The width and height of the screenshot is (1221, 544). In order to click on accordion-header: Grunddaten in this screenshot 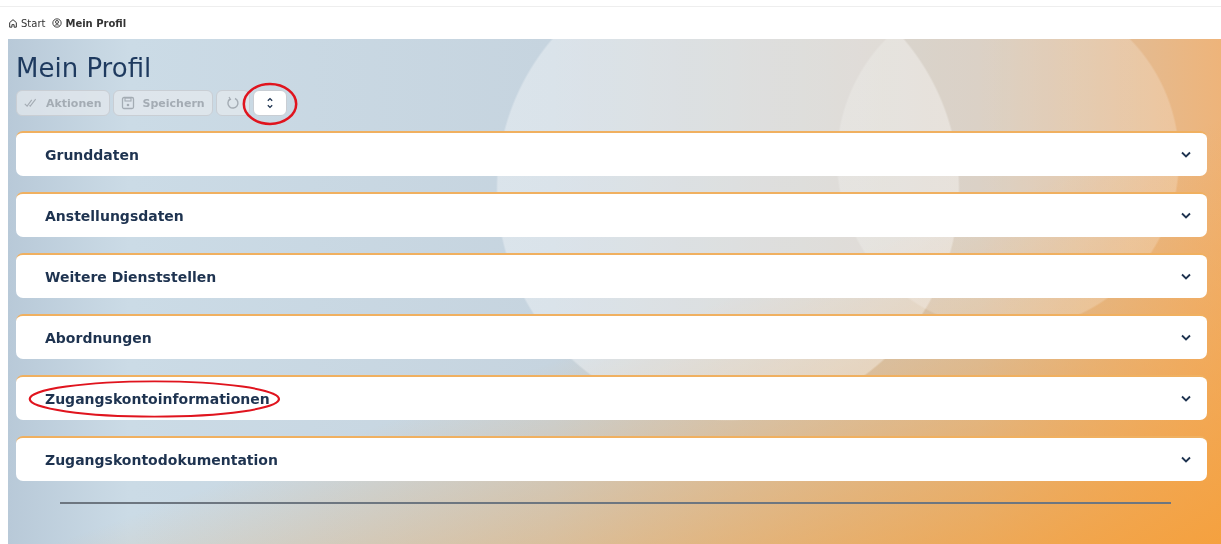, I will do `click(611, 153)`.